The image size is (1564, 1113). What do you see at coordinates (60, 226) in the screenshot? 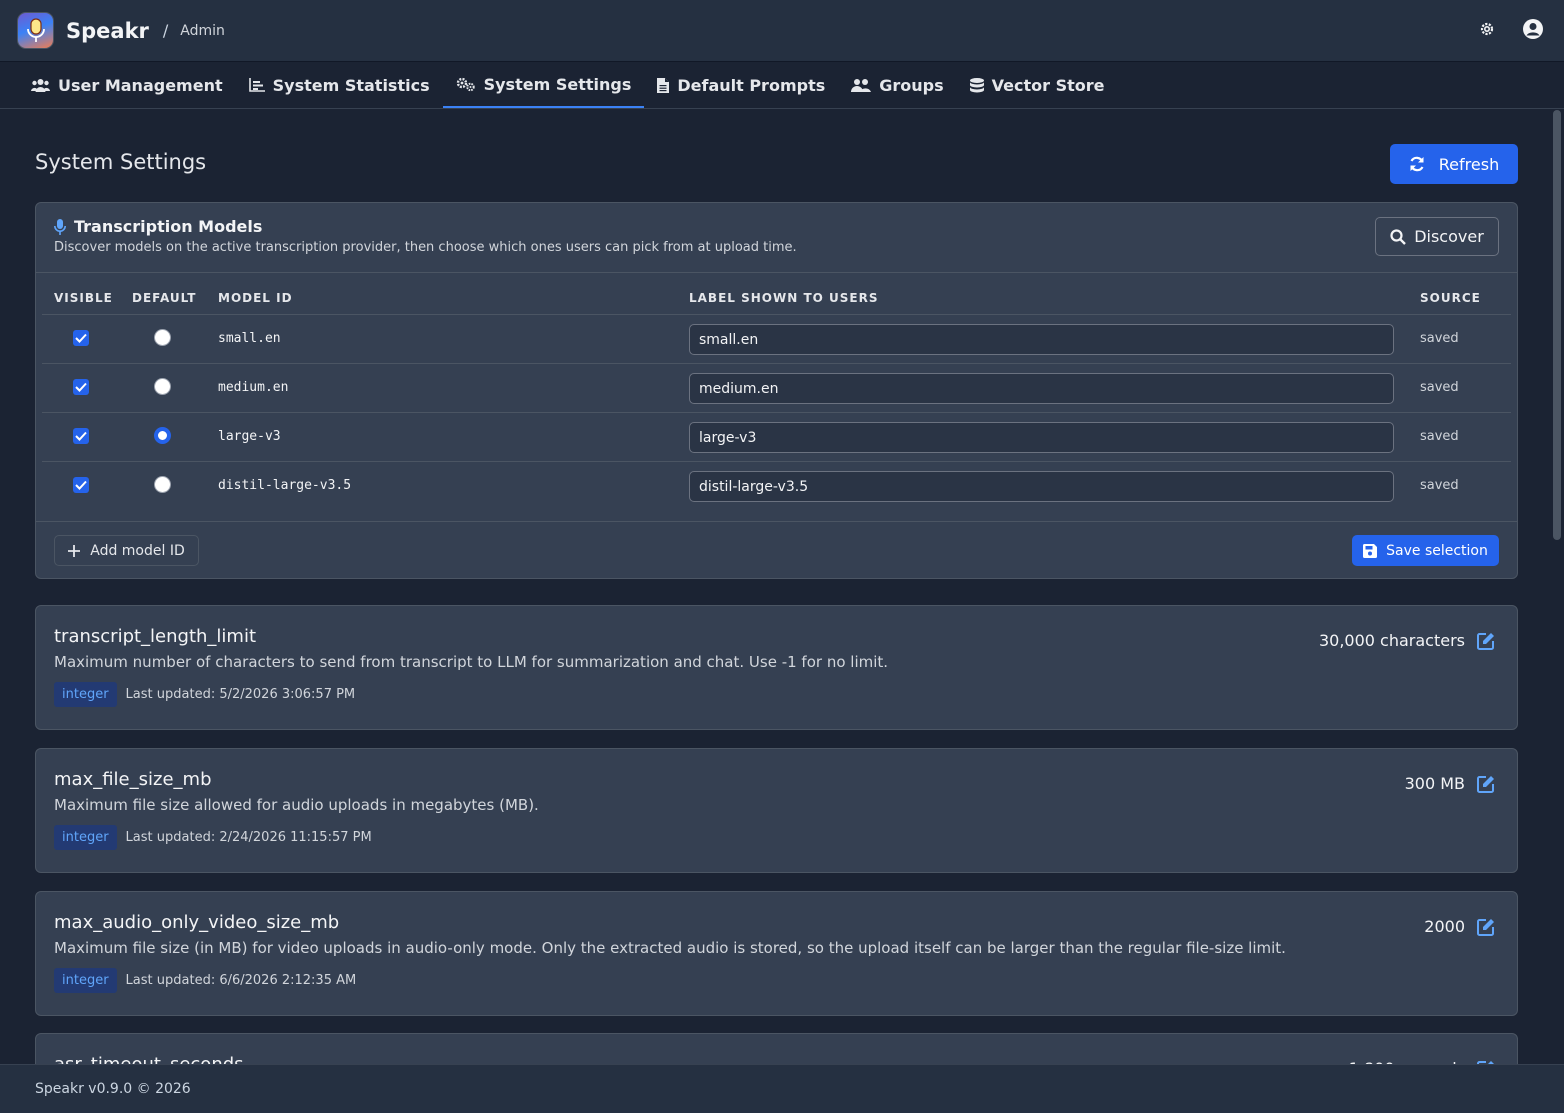
I see `microphone-icon` at bounding box center [60, 226].